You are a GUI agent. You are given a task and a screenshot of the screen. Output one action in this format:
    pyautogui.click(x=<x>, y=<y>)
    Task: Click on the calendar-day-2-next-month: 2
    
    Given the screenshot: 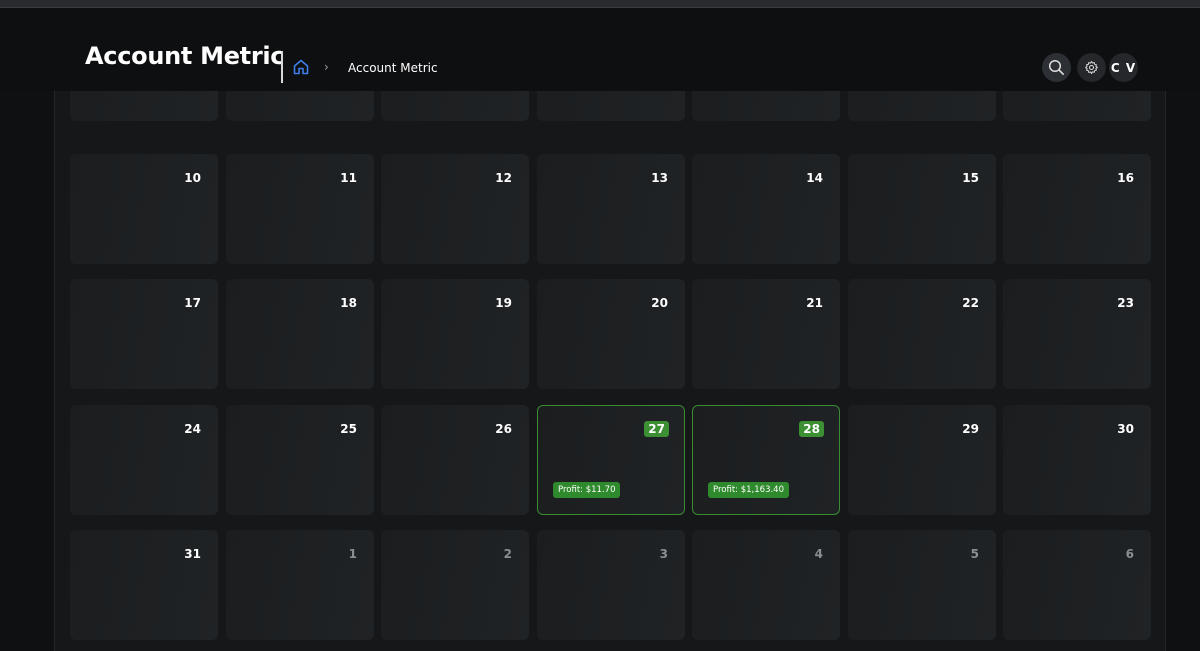 What is the action you would take?
    pyautogui.click(x=455, y=585)
    